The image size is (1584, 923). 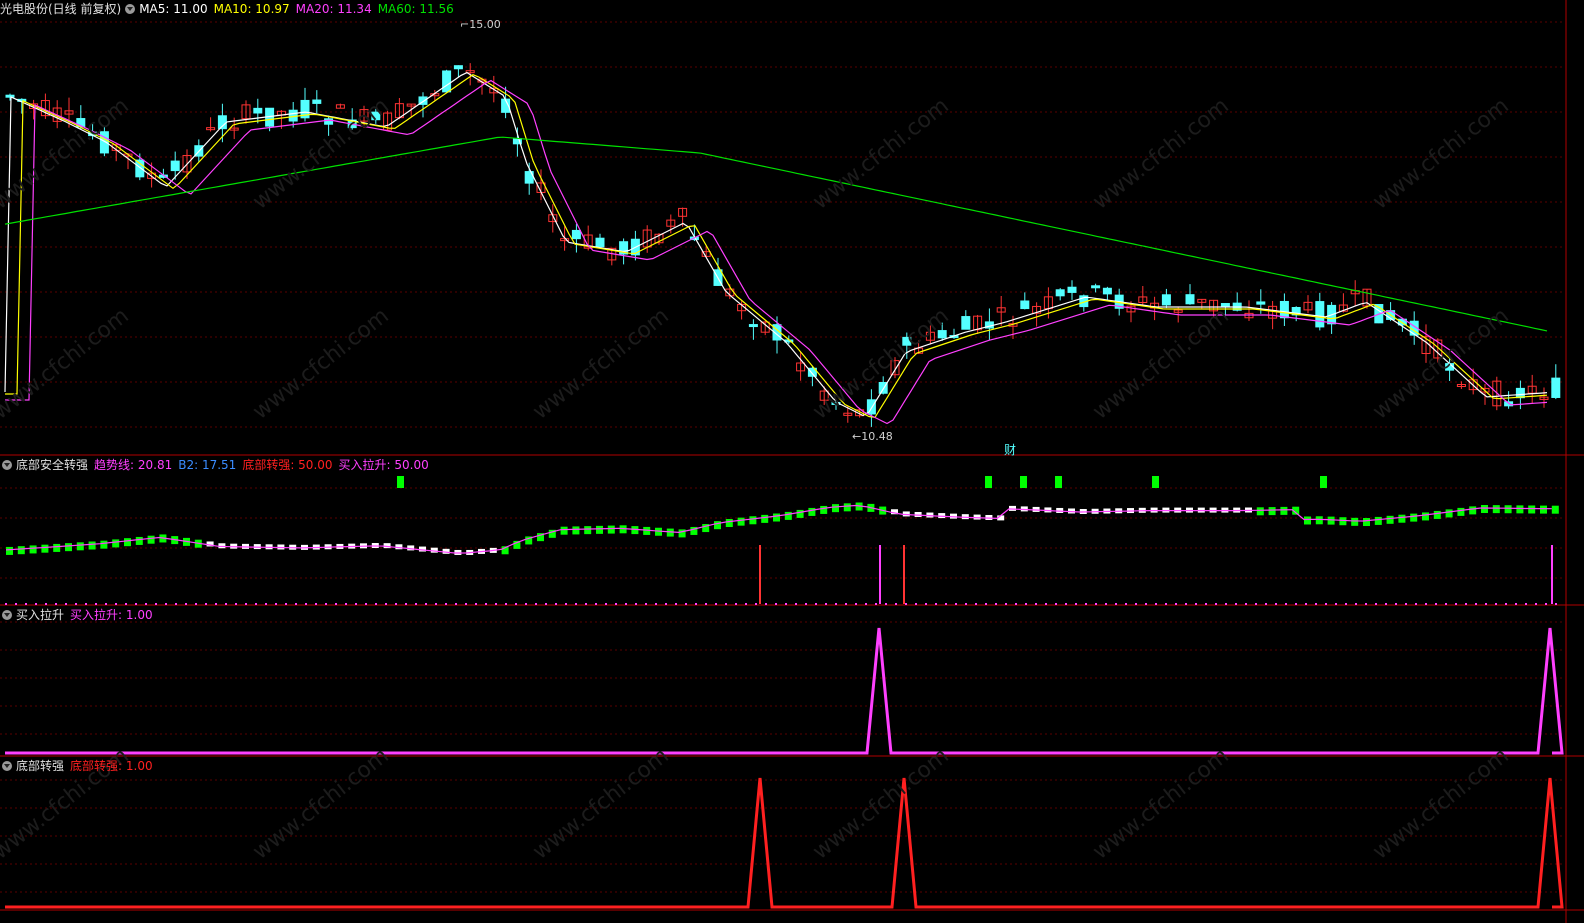 What do you see at coordinates (111, 615) in the screenshot?
I see `buy-rise-indicator-value: 买入拉升: 1.00` at bounding box center [111, 615].